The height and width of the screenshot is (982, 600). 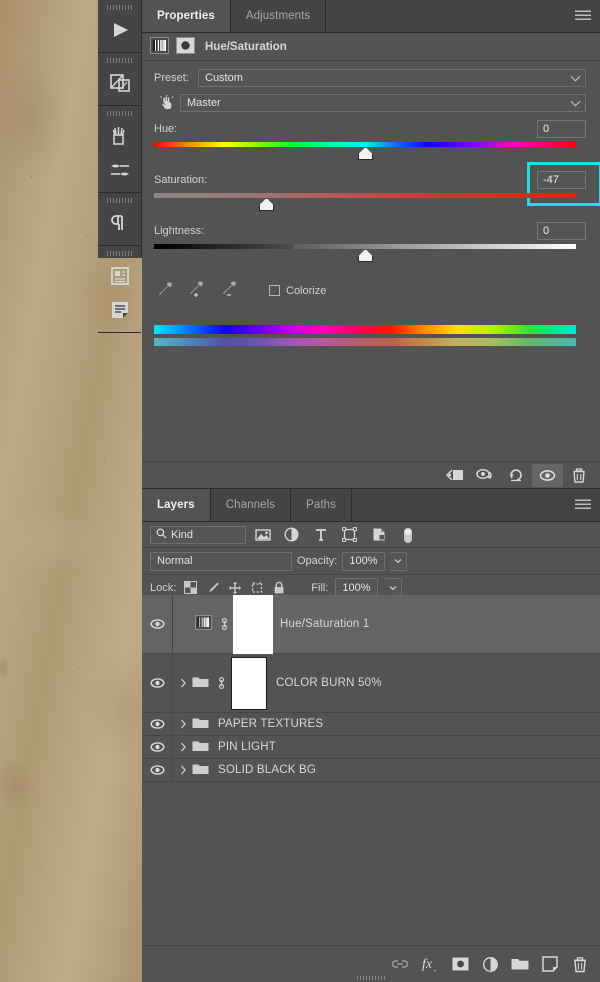 What do you see at coordinates (198, 534) in the screenshot?
I see `filter-kind-select: Kind` at bounding box center [198, 534].